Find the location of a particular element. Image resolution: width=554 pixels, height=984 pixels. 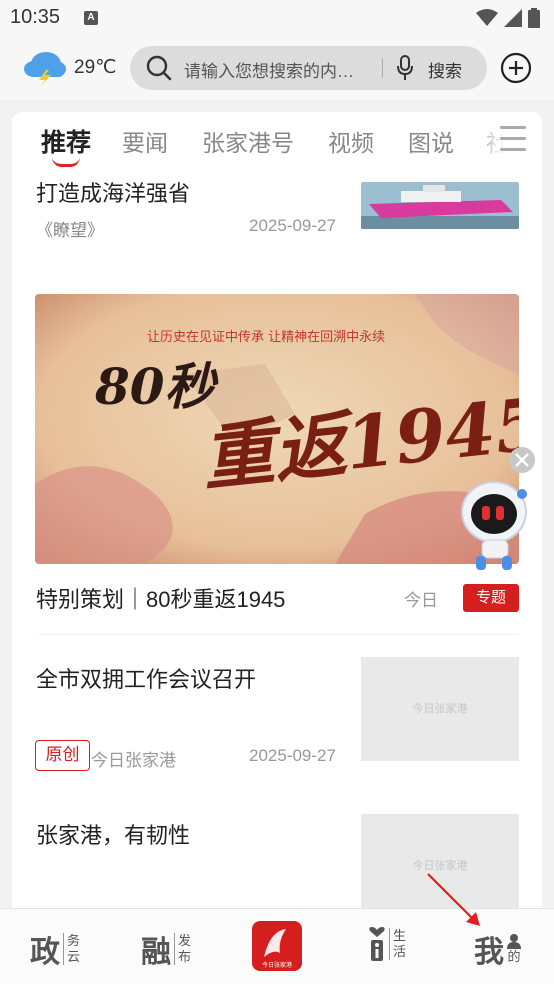

weather-temperature: 29℃ is located at coordinates (95, 67).